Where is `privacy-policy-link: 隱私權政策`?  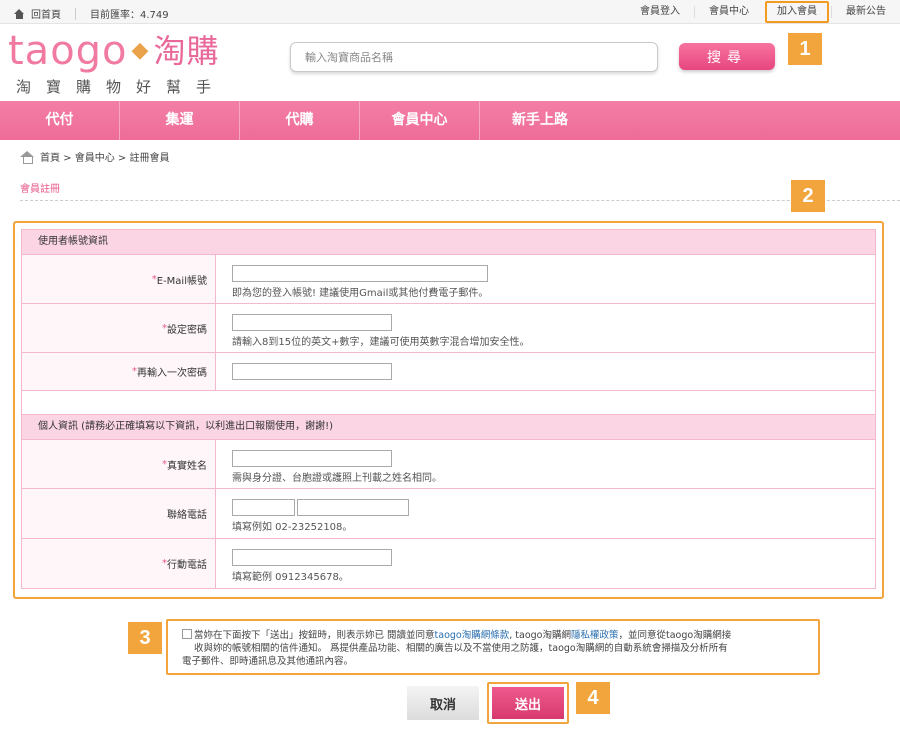
privacy-policy-link: 隱私權政策 is located at coordinates (595, 635).